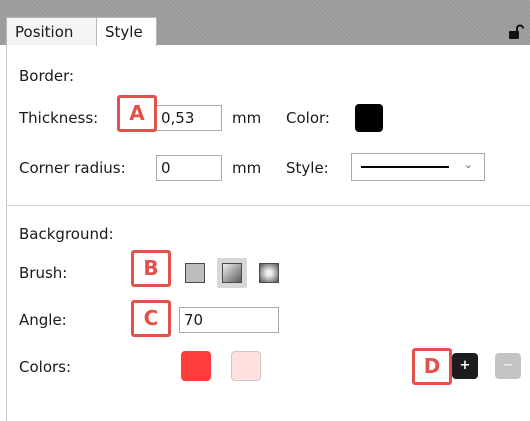  I want to click on thickness-unit: mm, so click(247, 118).